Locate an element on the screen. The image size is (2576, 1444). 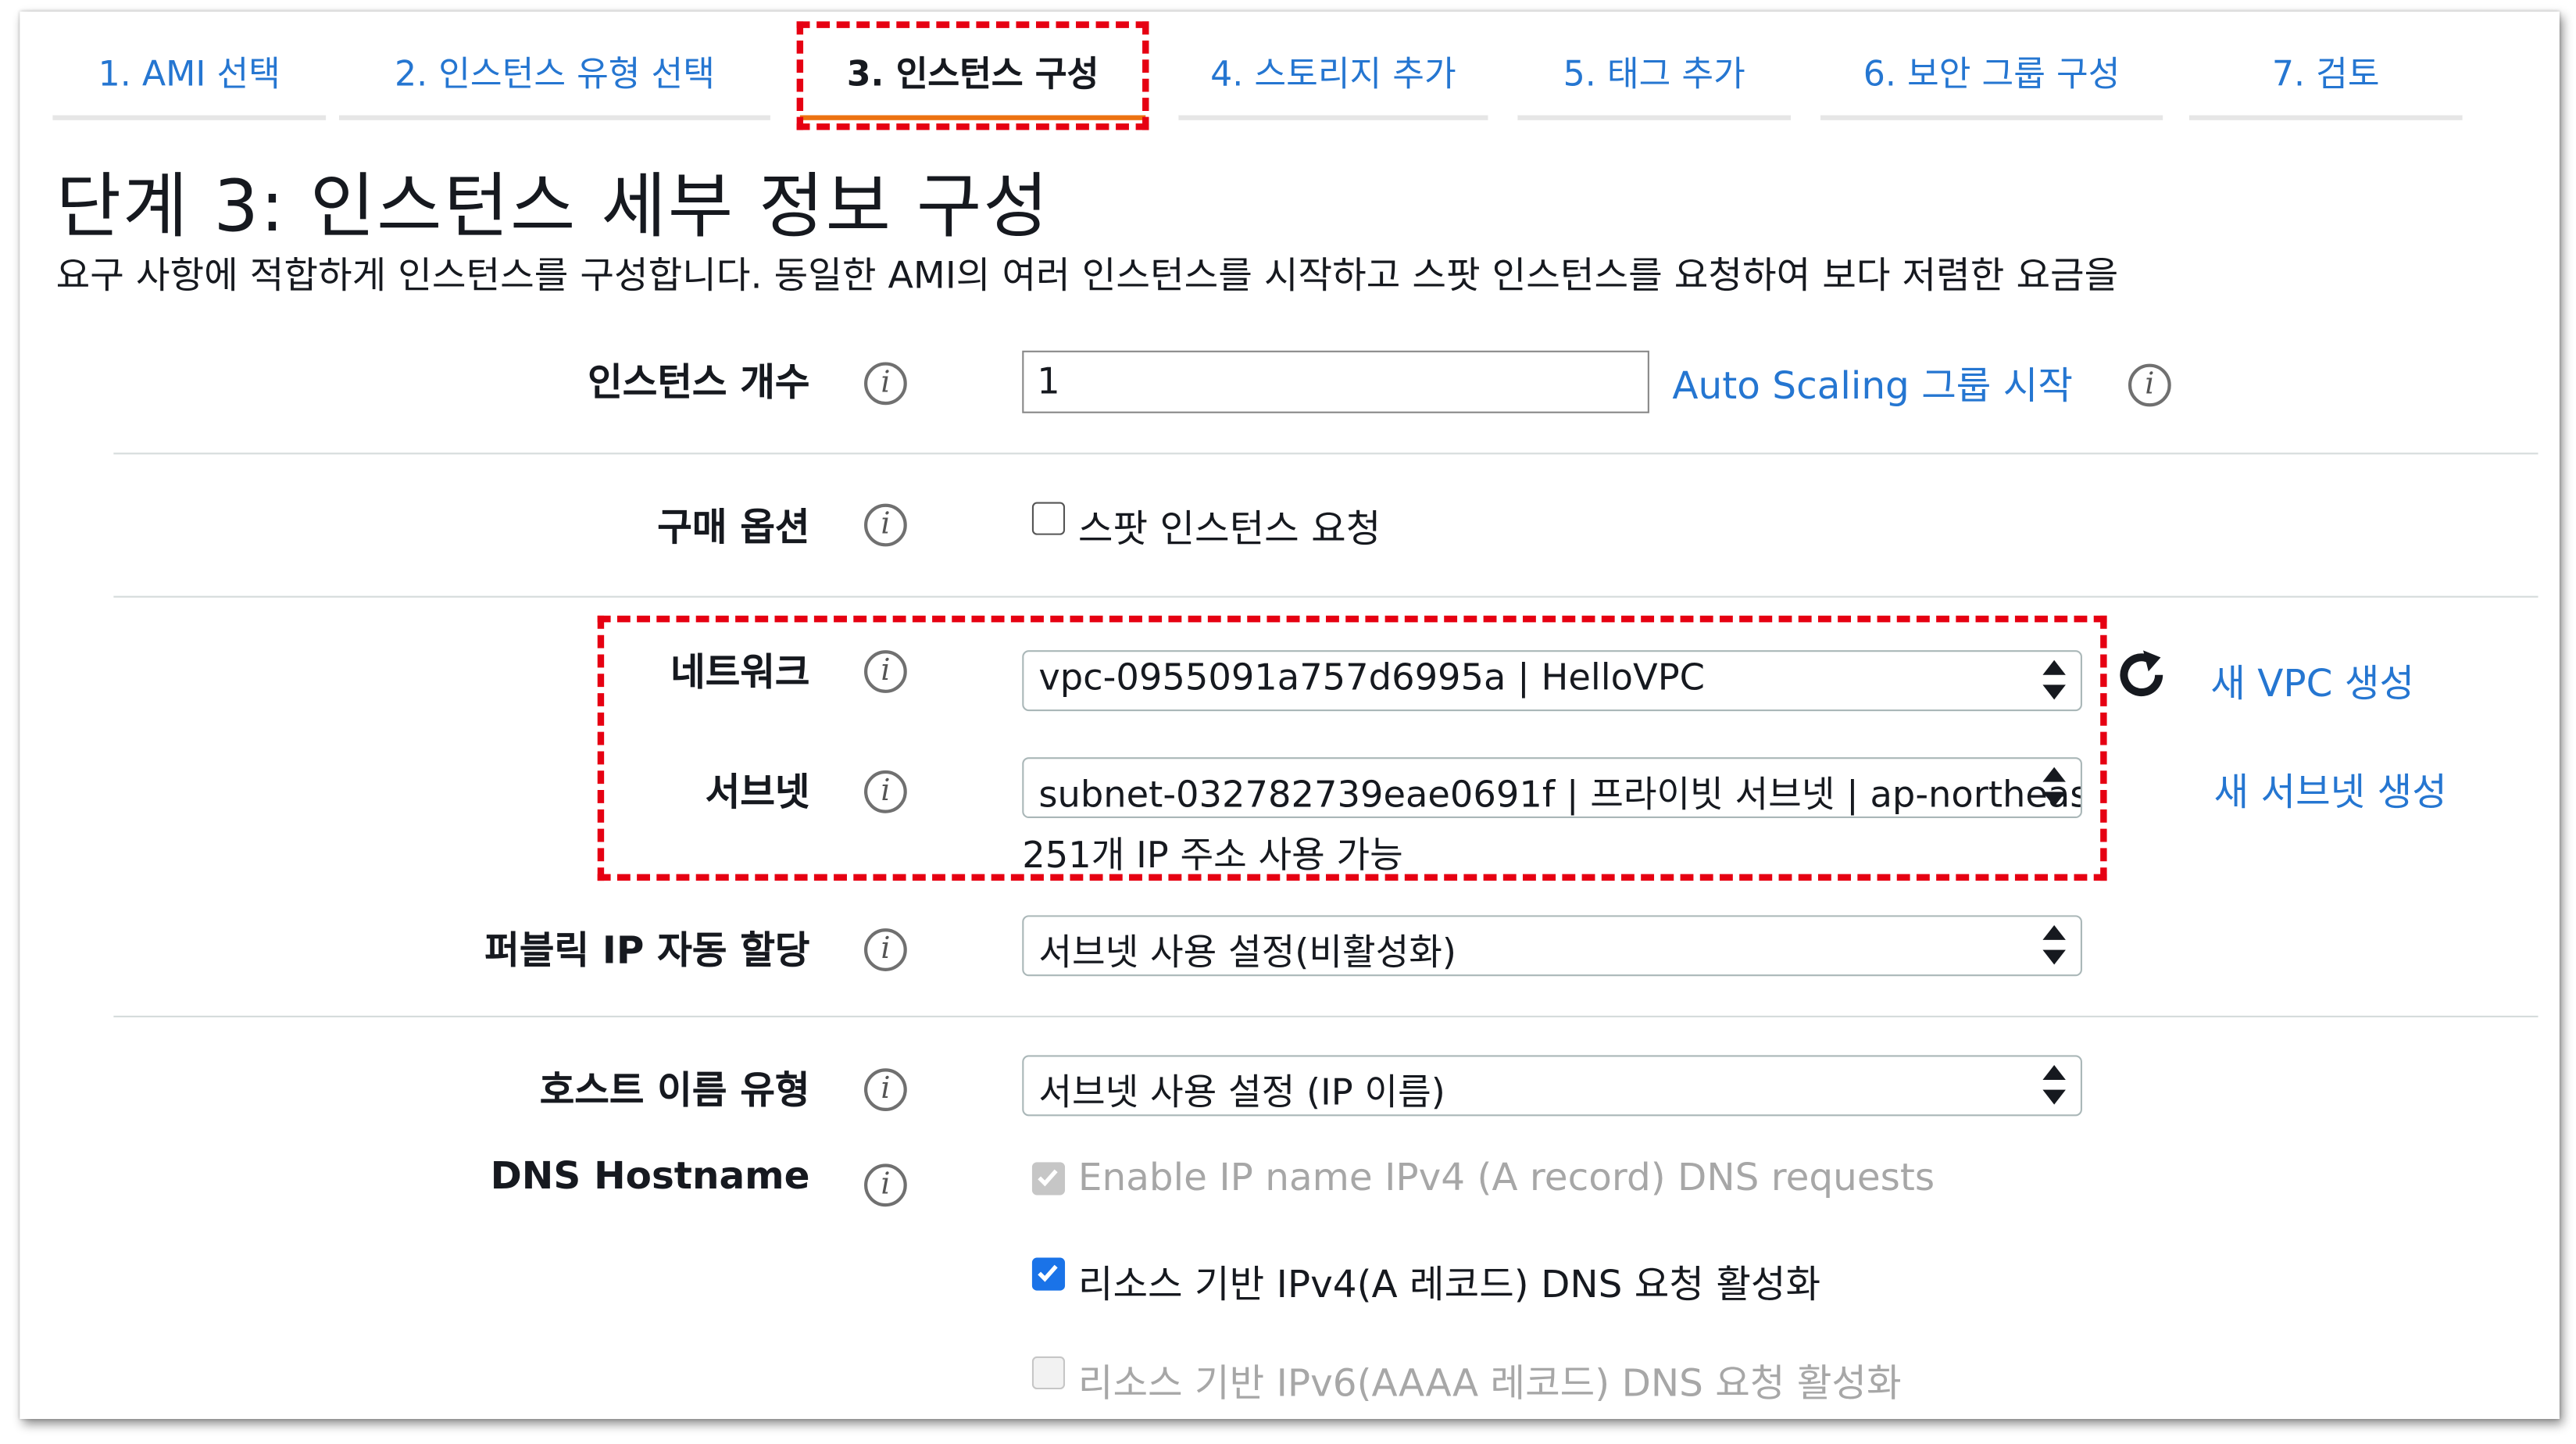
public-ip-select: 서브넷 사용 설정(비활성화) is located at coordinates (1552, 946).